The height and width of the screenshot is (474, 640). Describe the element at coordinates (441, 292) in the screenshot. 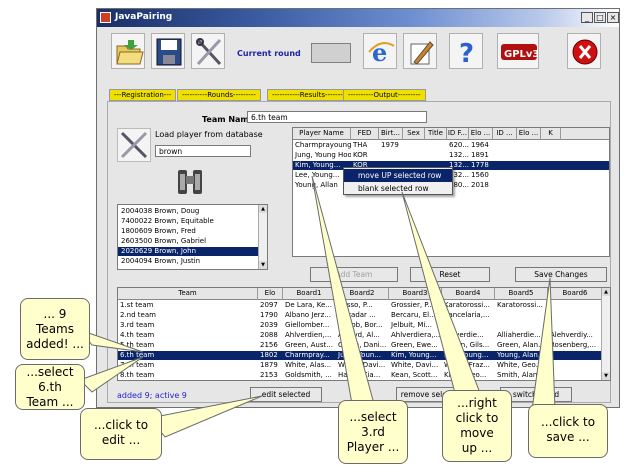

I see `right-click-pointer` at that location.